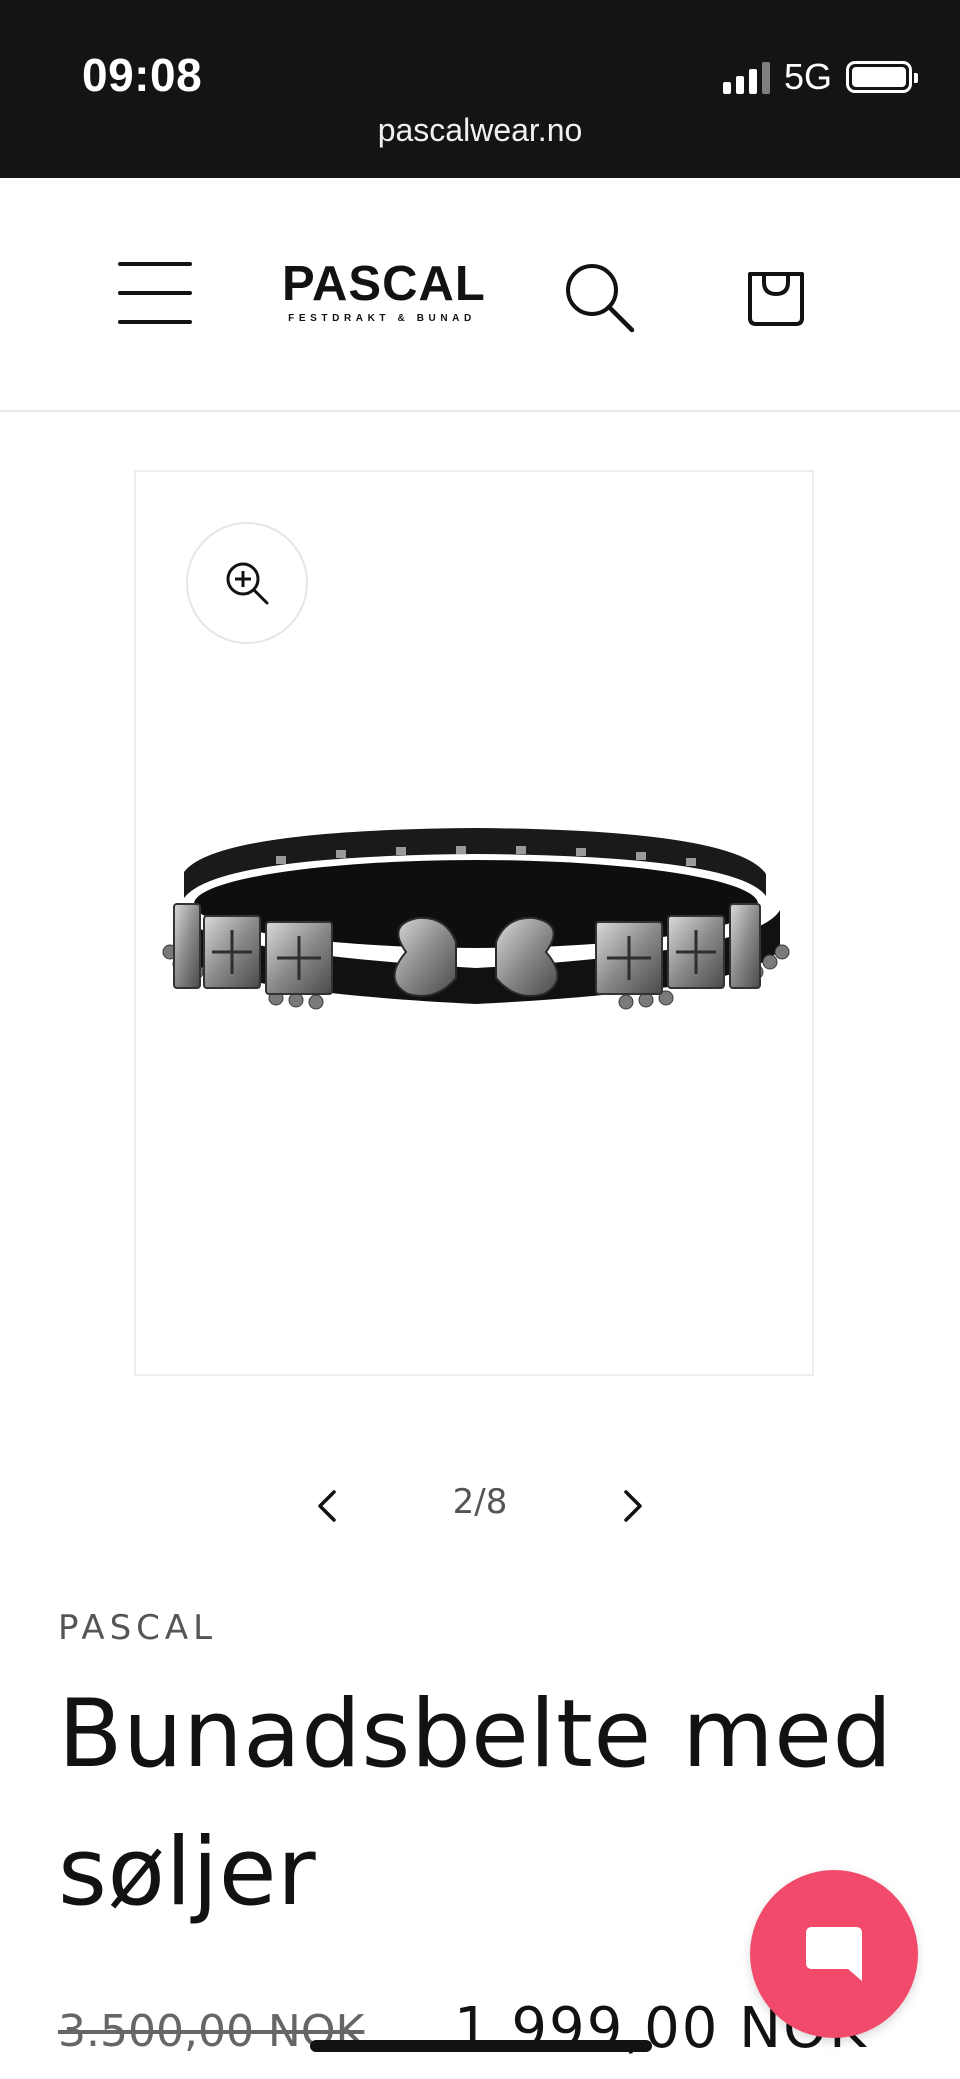 The height and width of the screenshot is (2079, 960). Describe the element at coordinates (384, 284) in the screenshot. I see `logo-wordmark: PASCAL` at that location.